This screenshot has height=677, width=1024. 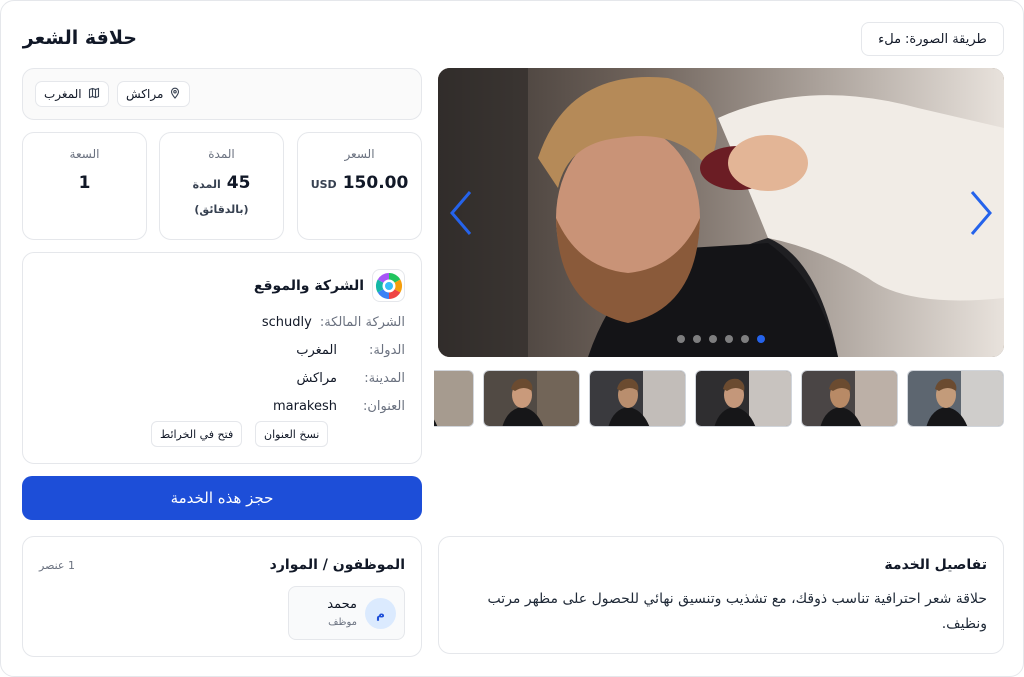 What do you see at coordinates (339, 406) in the screenshot?
I see `address-row: العنوان: marakesh` at bounding box center [339, 406].